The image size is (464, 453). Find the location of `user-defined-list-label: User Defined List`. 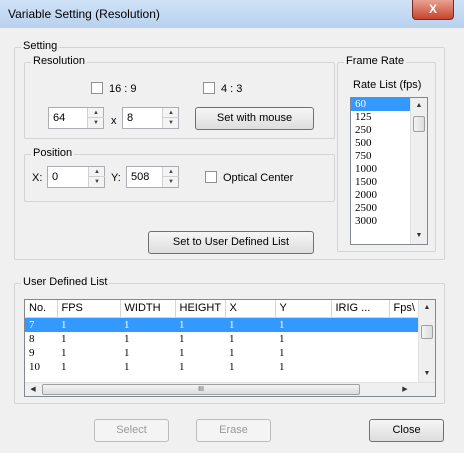

user-defined-list-label: User Defined List is located at coordinates (65, 282).